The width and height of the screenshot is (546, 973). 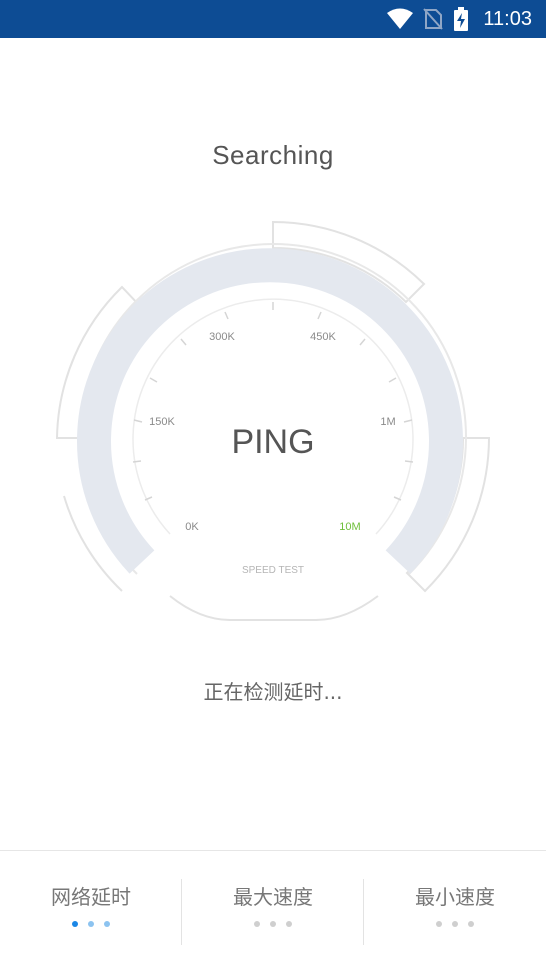 What do you see at coordinates (433, 19) in the screenshot?
I see `no-sim-icon` at bounding box center [433, 19].